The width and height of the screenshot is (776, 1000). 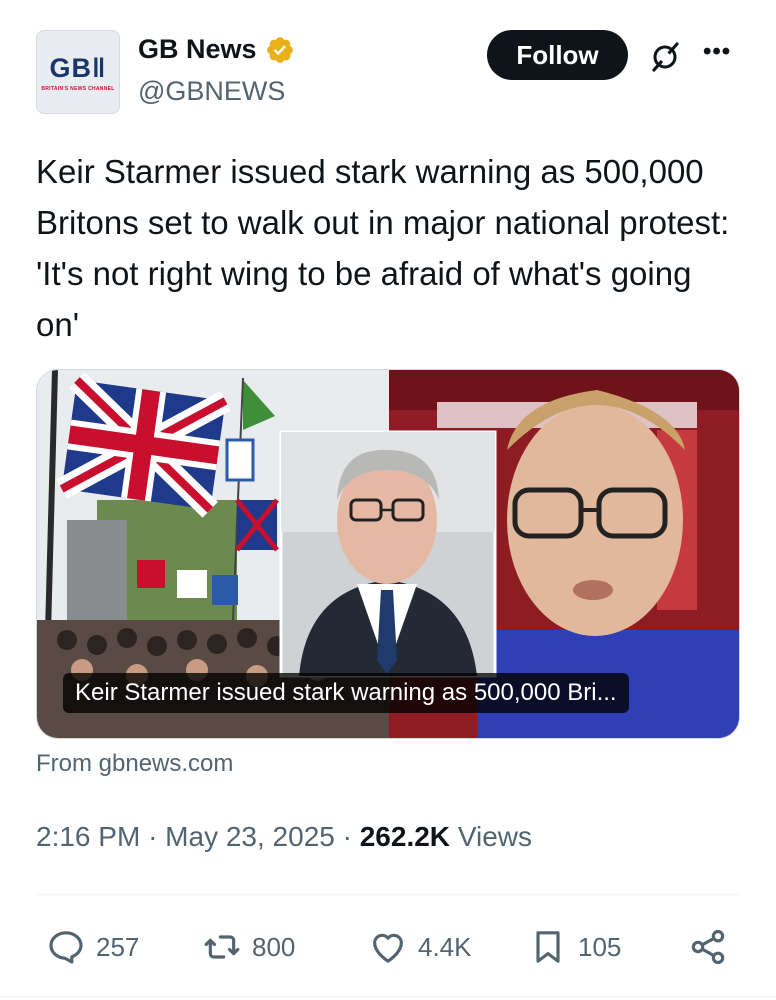 I want to click on repost-icon, so click(x=222, y=947).